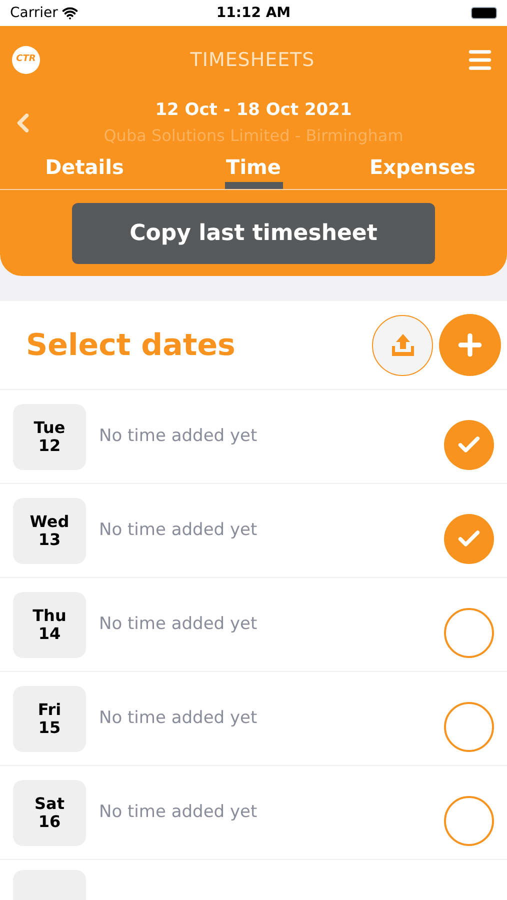 This screenshot has width=507, height=900. I want to click on carrier-label: Carrier, so click(34, 13).